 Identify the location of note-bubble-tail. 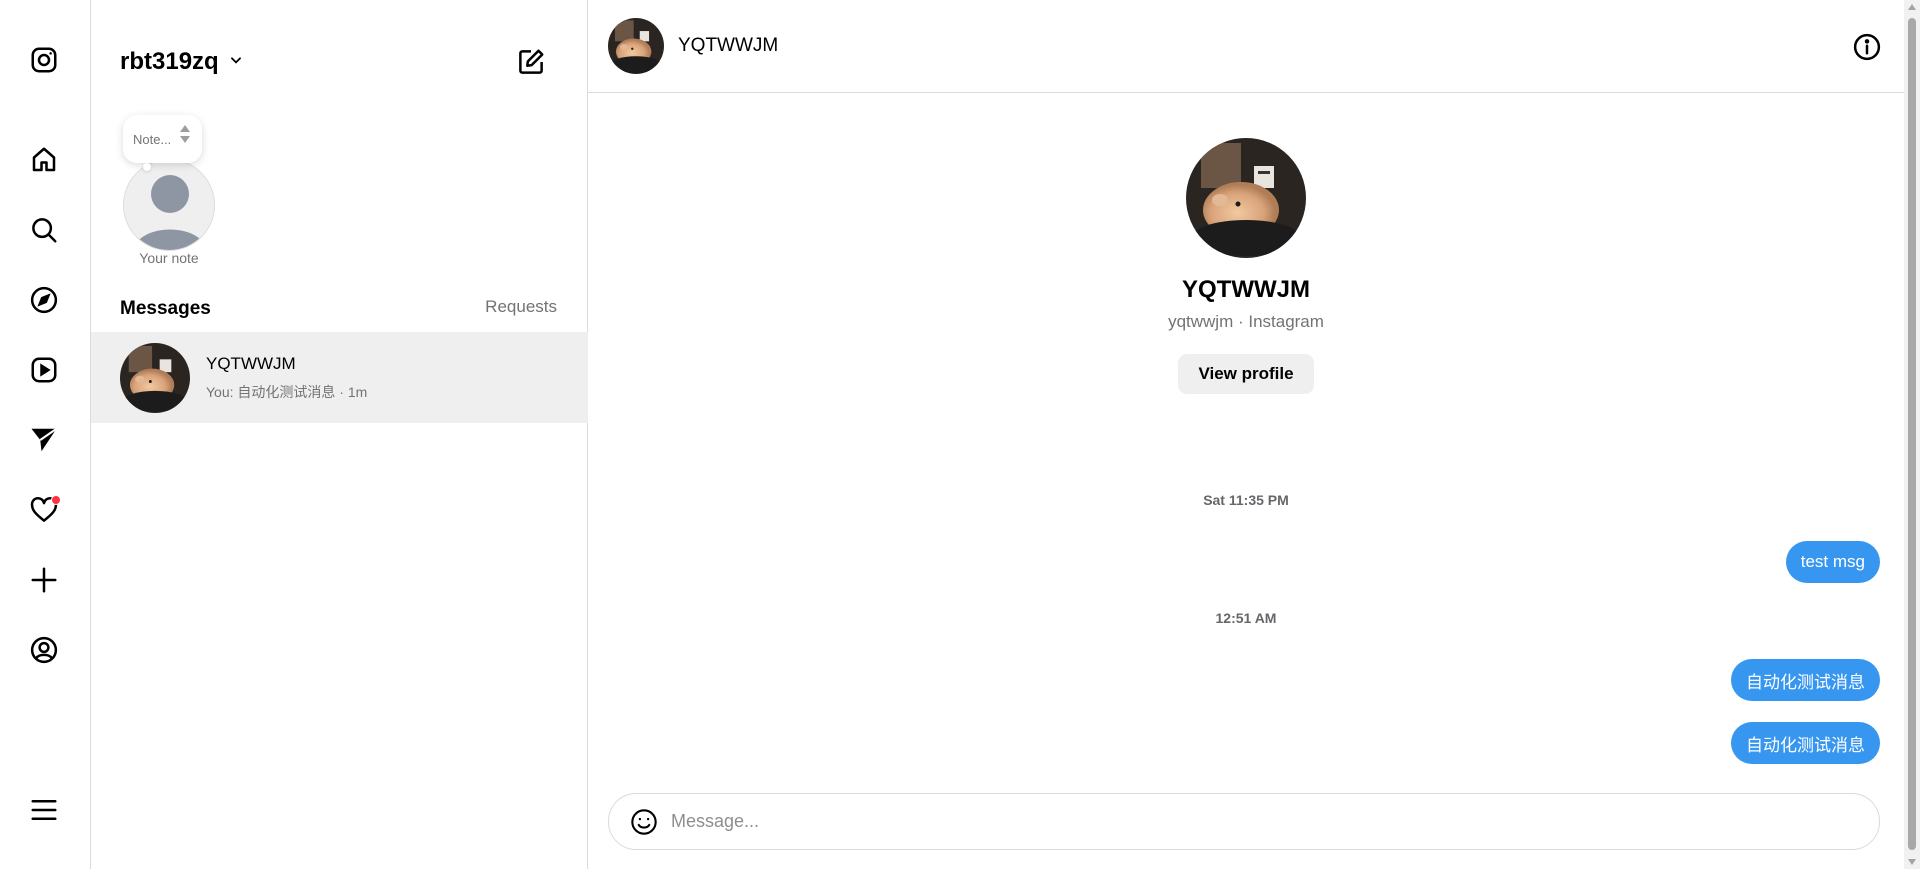
(147, 167).